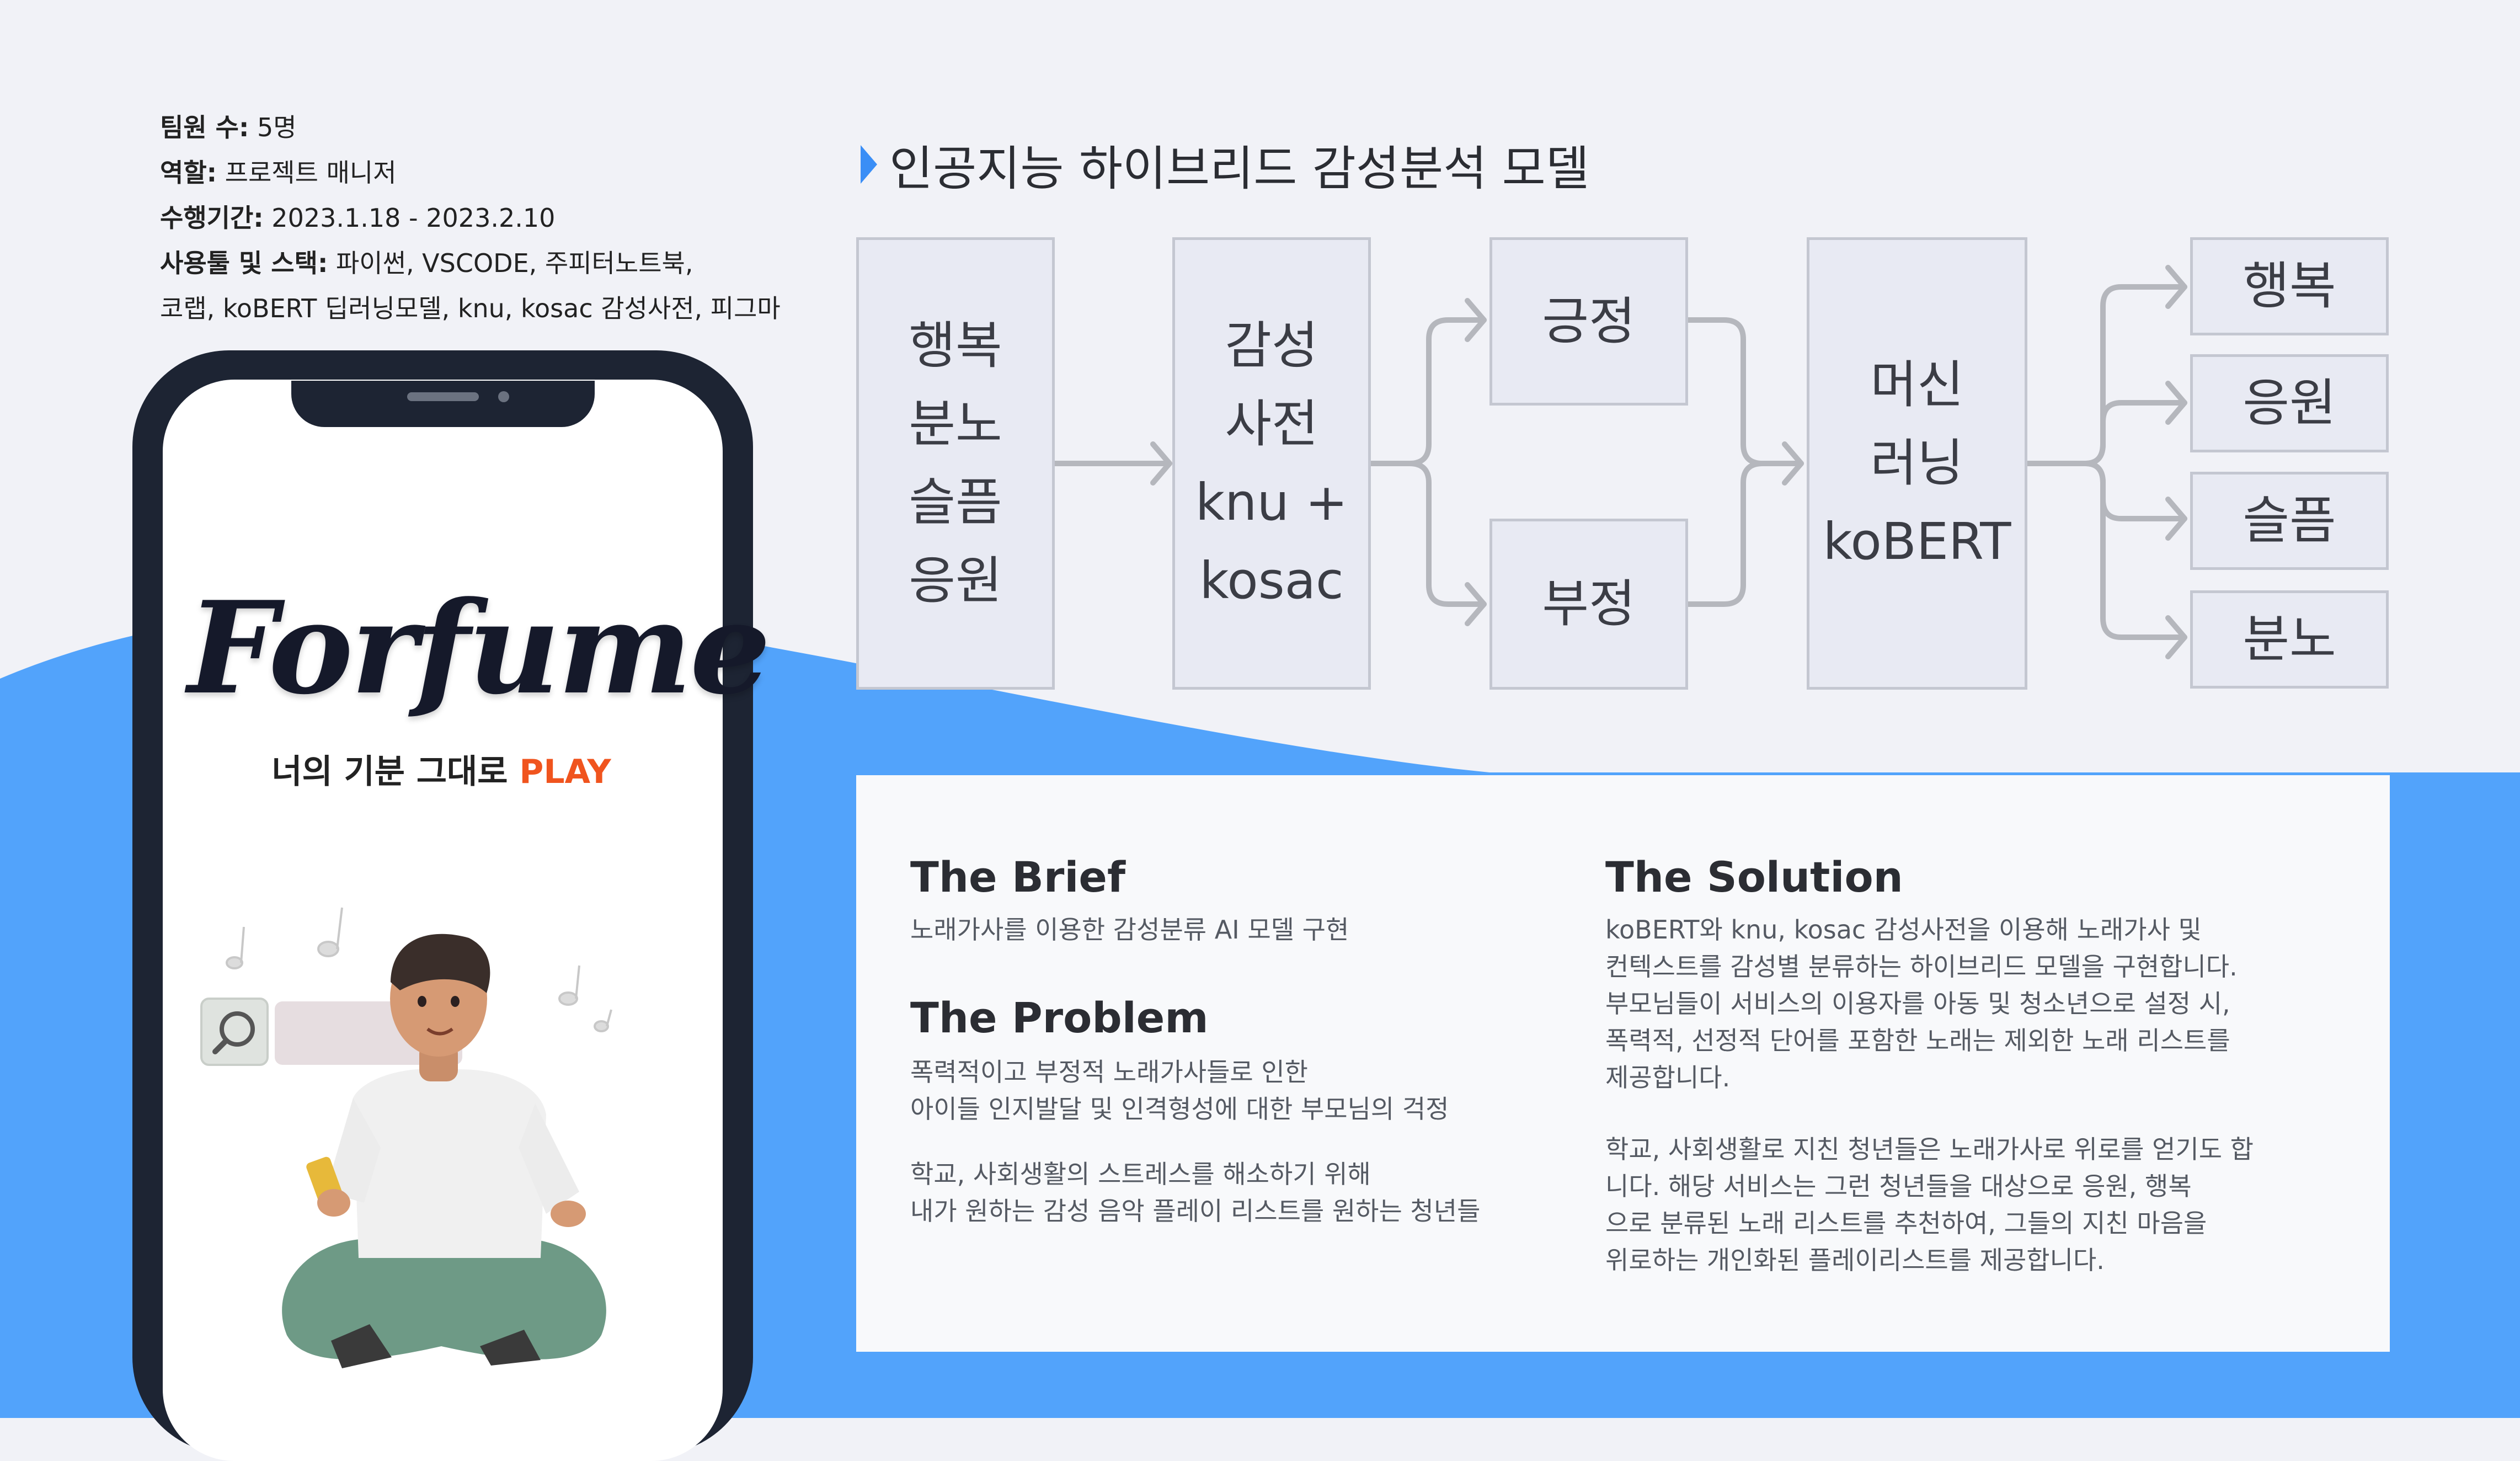 This screenshot has width=2520, height=1461. Describe the element at coordinates (441, 772) in the screenshot. I see `app-tagline: 너의 기분 그대로 PLAY` at that location.